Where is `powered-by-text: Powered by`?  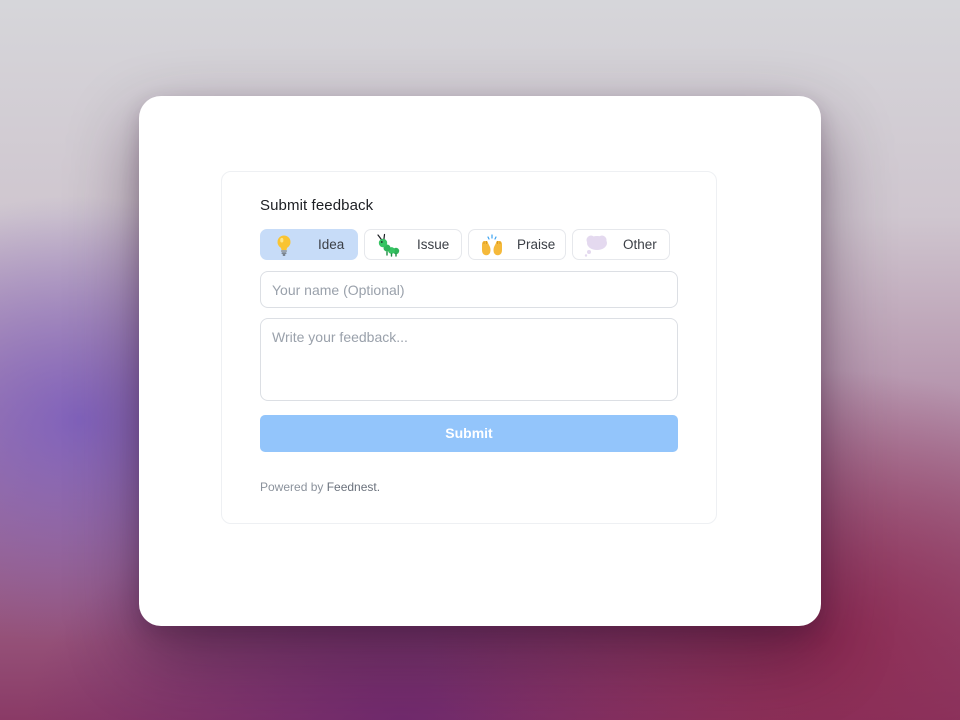 powered-by-text: Powered by is located at coordinates (293, 487).